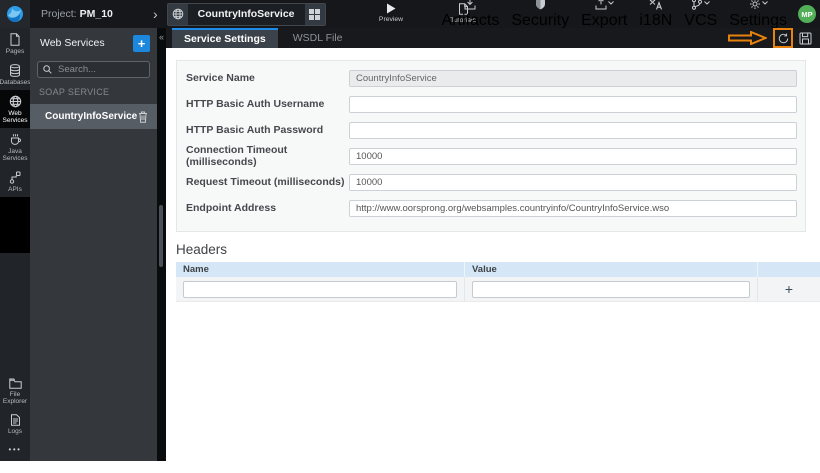 The image size is (820, 473). Describe the element at coordinates (72, 43) in the screenshot. I see `panel-title: Web Services` at that location.